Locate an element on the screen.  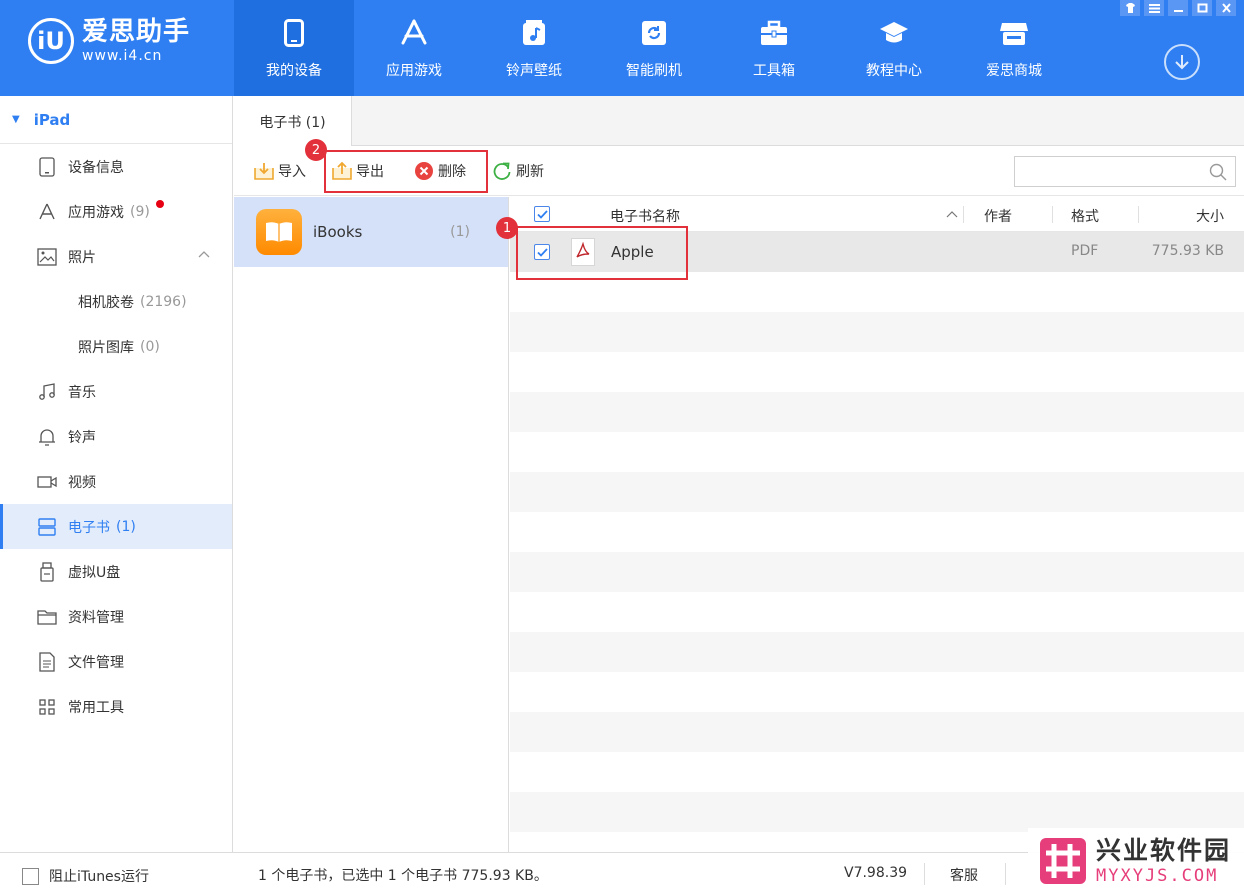
book-source-count: (1) is located at coordinates (460, 232).